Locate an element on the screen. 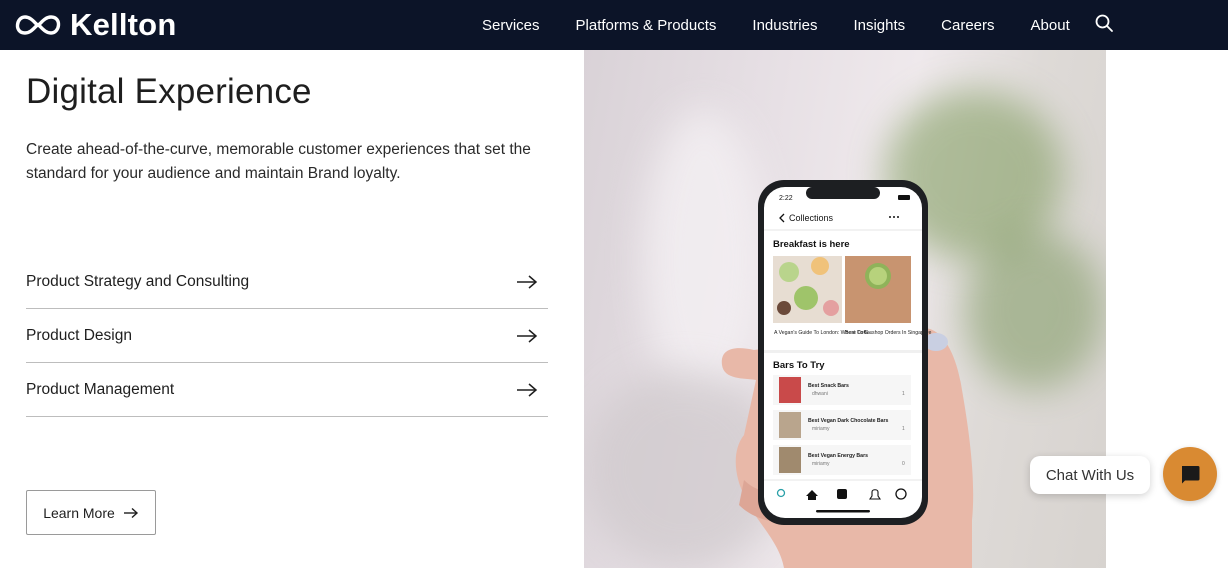 This screenshot has height=568, width=1228. phone-row3-likes: 0 is located at coordinates (903, 464).